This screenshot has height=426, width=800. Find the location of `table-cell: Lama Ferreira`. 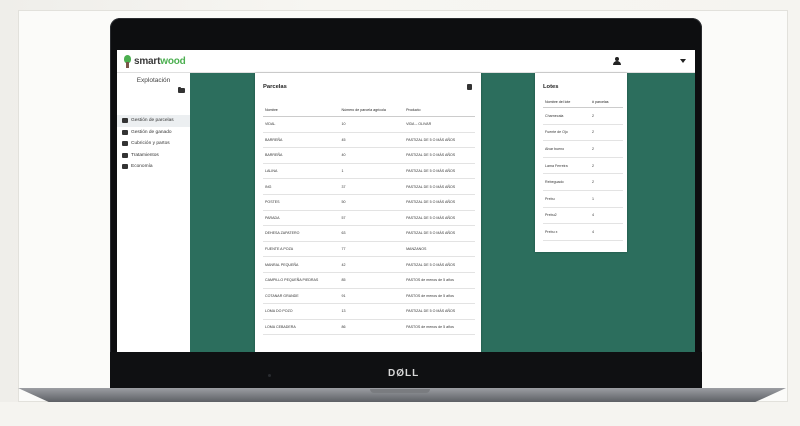

table-cell: Lama Ferreira is located at coordinates (567, 166).